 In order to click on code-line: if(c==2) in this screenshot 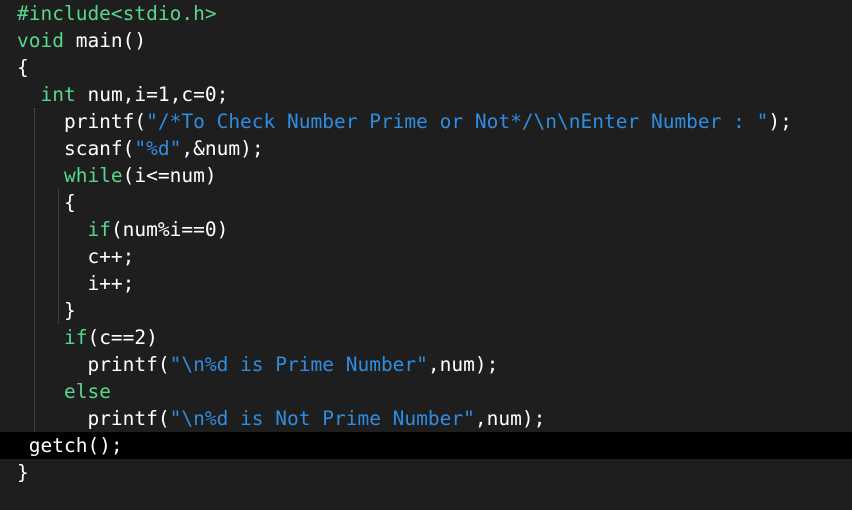, I will do `click(426, 337)`.